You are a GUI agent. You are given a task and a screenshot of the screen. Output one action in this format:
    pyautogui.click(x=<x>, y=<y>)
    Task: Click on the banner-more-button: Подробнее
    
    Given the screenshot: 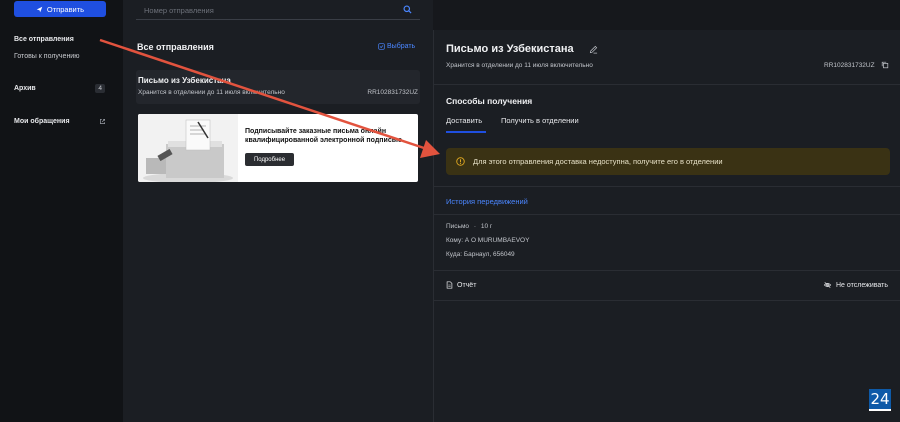 What is the action you would take?
    pyautogui.click(x=269, y=159)
    